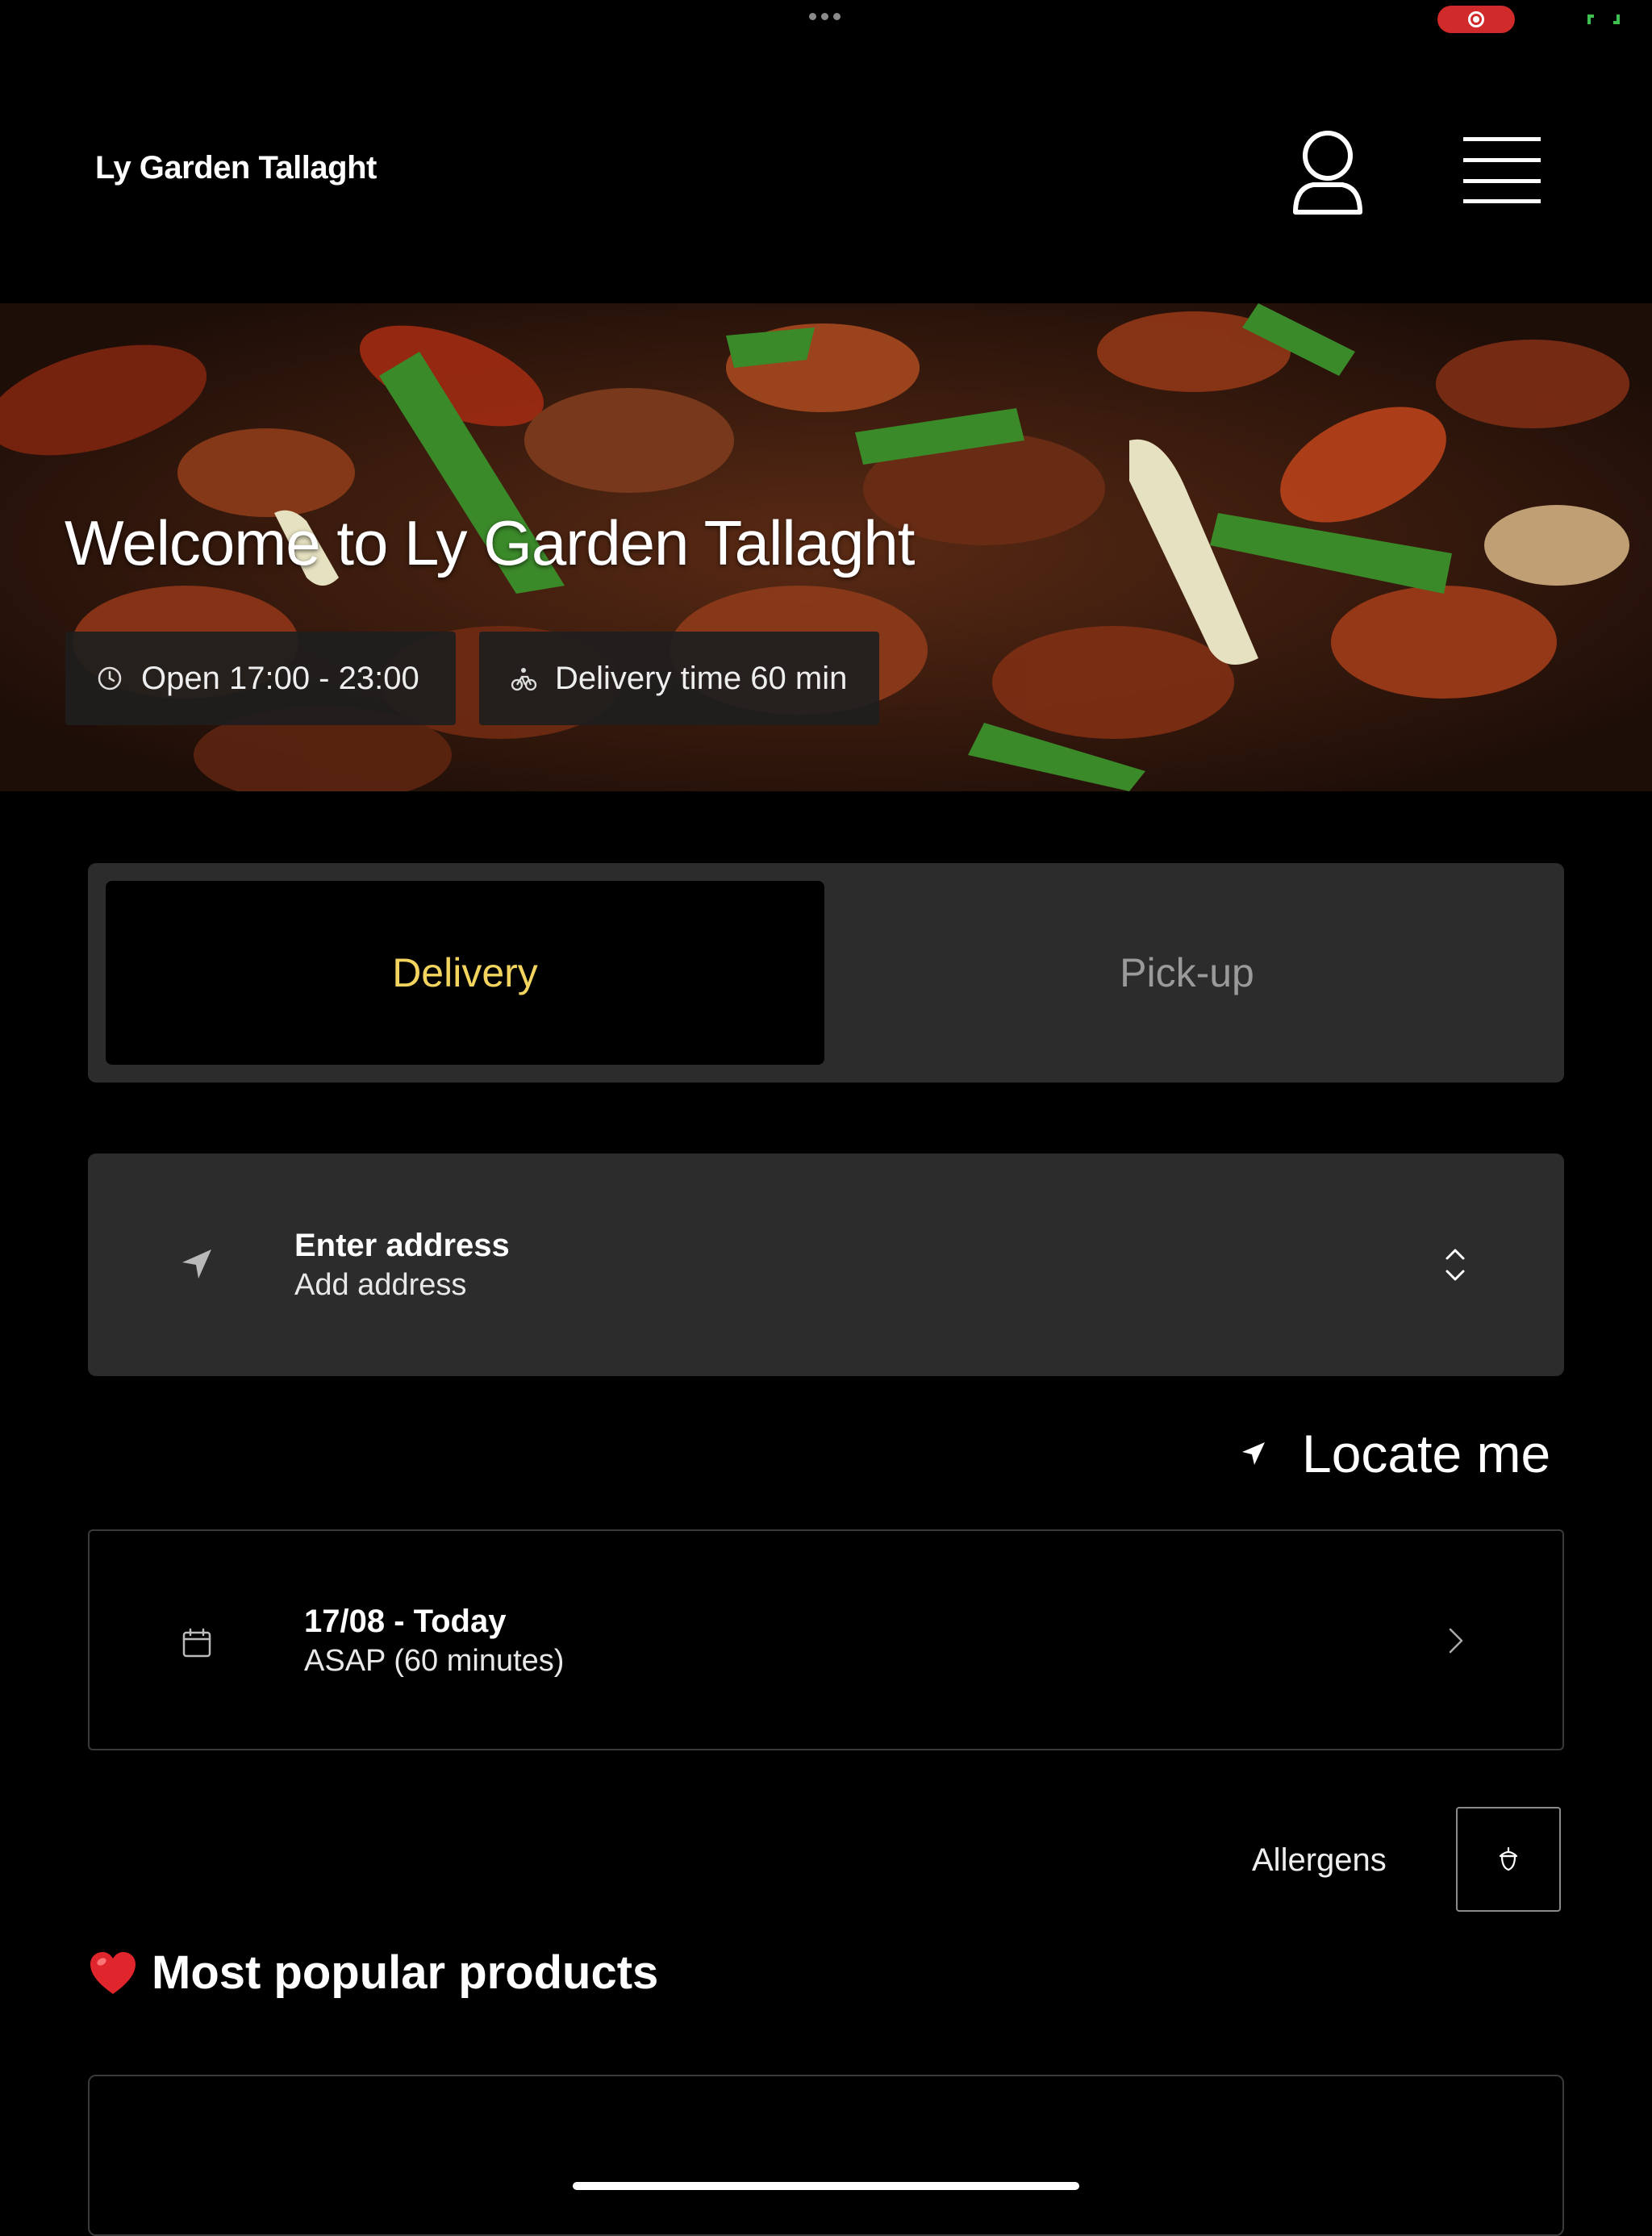 The height and width of the screenshot is (2236, 1652). I want to click on battery-icon, so click(1603, 19).